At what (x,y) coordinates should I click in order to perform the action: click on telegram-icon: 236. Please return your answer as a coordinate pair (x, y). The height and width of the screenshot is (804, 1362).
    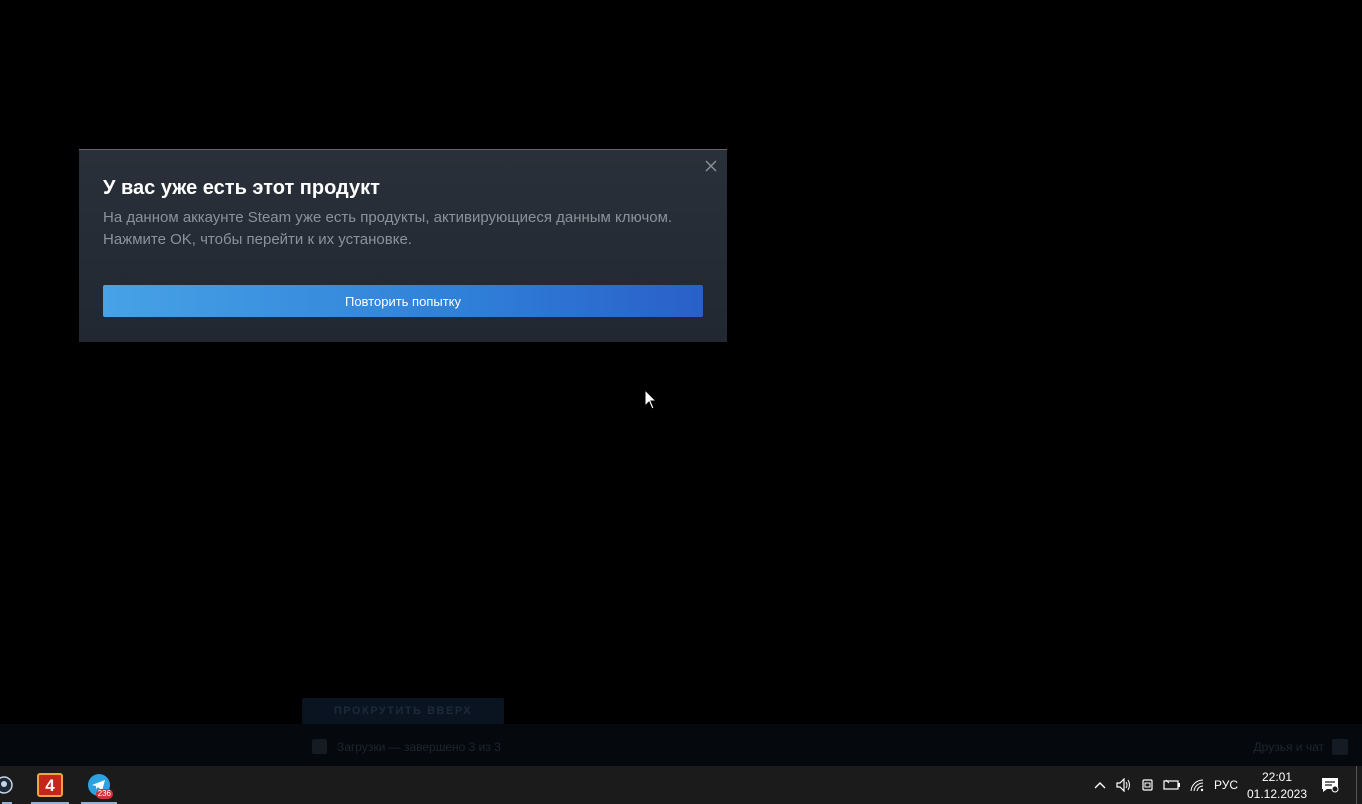
    Looking at the image, I should click on (99, 785).